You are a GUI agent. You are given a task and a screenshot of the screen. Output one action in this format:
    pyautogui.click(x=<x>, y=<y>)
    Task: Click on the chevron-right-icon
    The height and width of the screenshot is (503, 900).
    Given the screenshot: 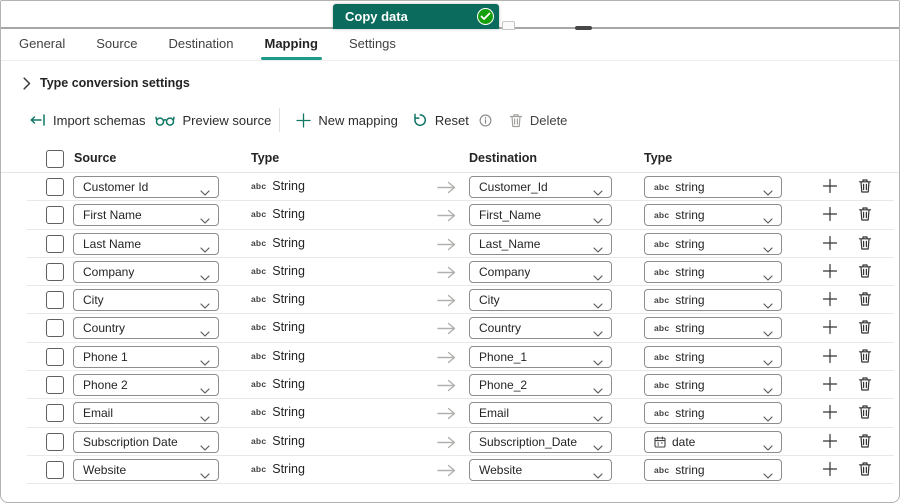 What is the action you would take?
    pyautogui.click(x=27, y=83)
    